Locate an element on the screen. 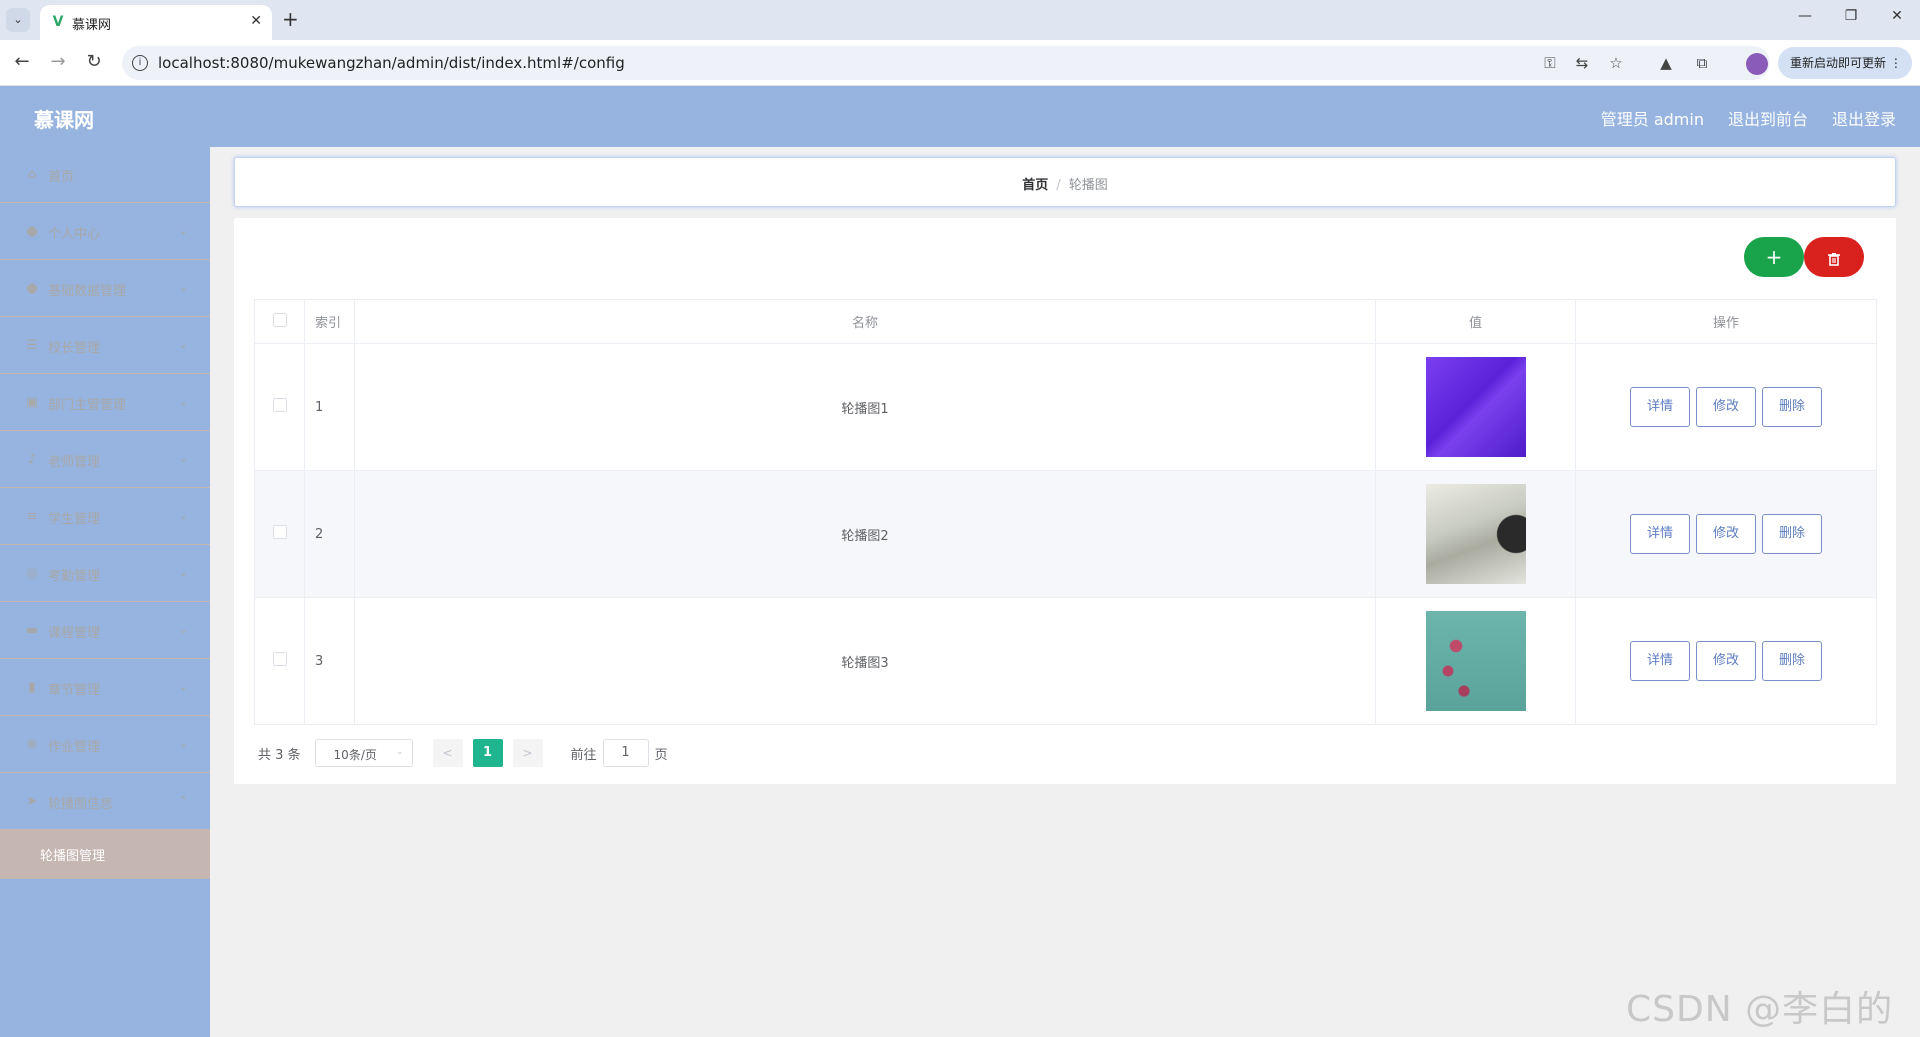 This screenshot has height=1037, width=1920. clipboard-icon: ▣ is located at coordinates (32, 402).